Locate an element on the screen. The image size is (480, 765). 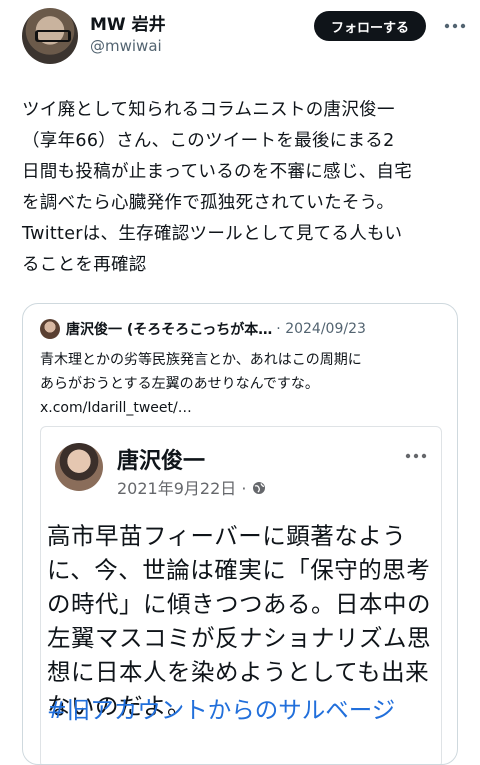
embedded-author-name: 唐沢俊一 is located at coordinates (161, 461).